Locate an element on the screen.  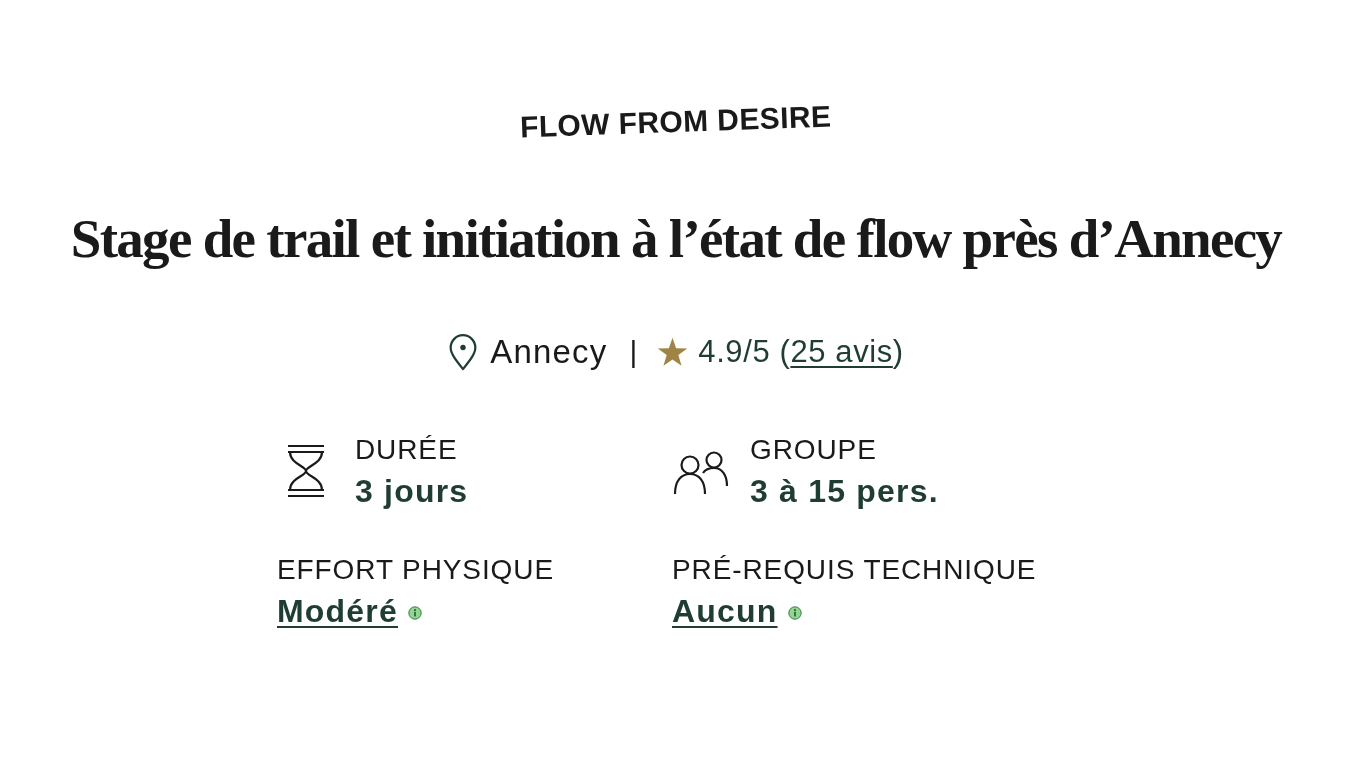
location-pin-icon is located at coordinates (463, 352).